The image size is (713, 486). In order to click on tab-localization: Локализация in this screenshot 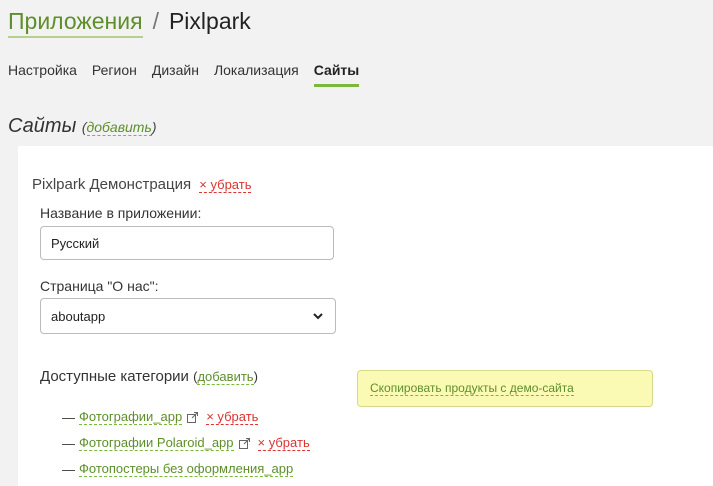, I will do `click(256, 74)`.